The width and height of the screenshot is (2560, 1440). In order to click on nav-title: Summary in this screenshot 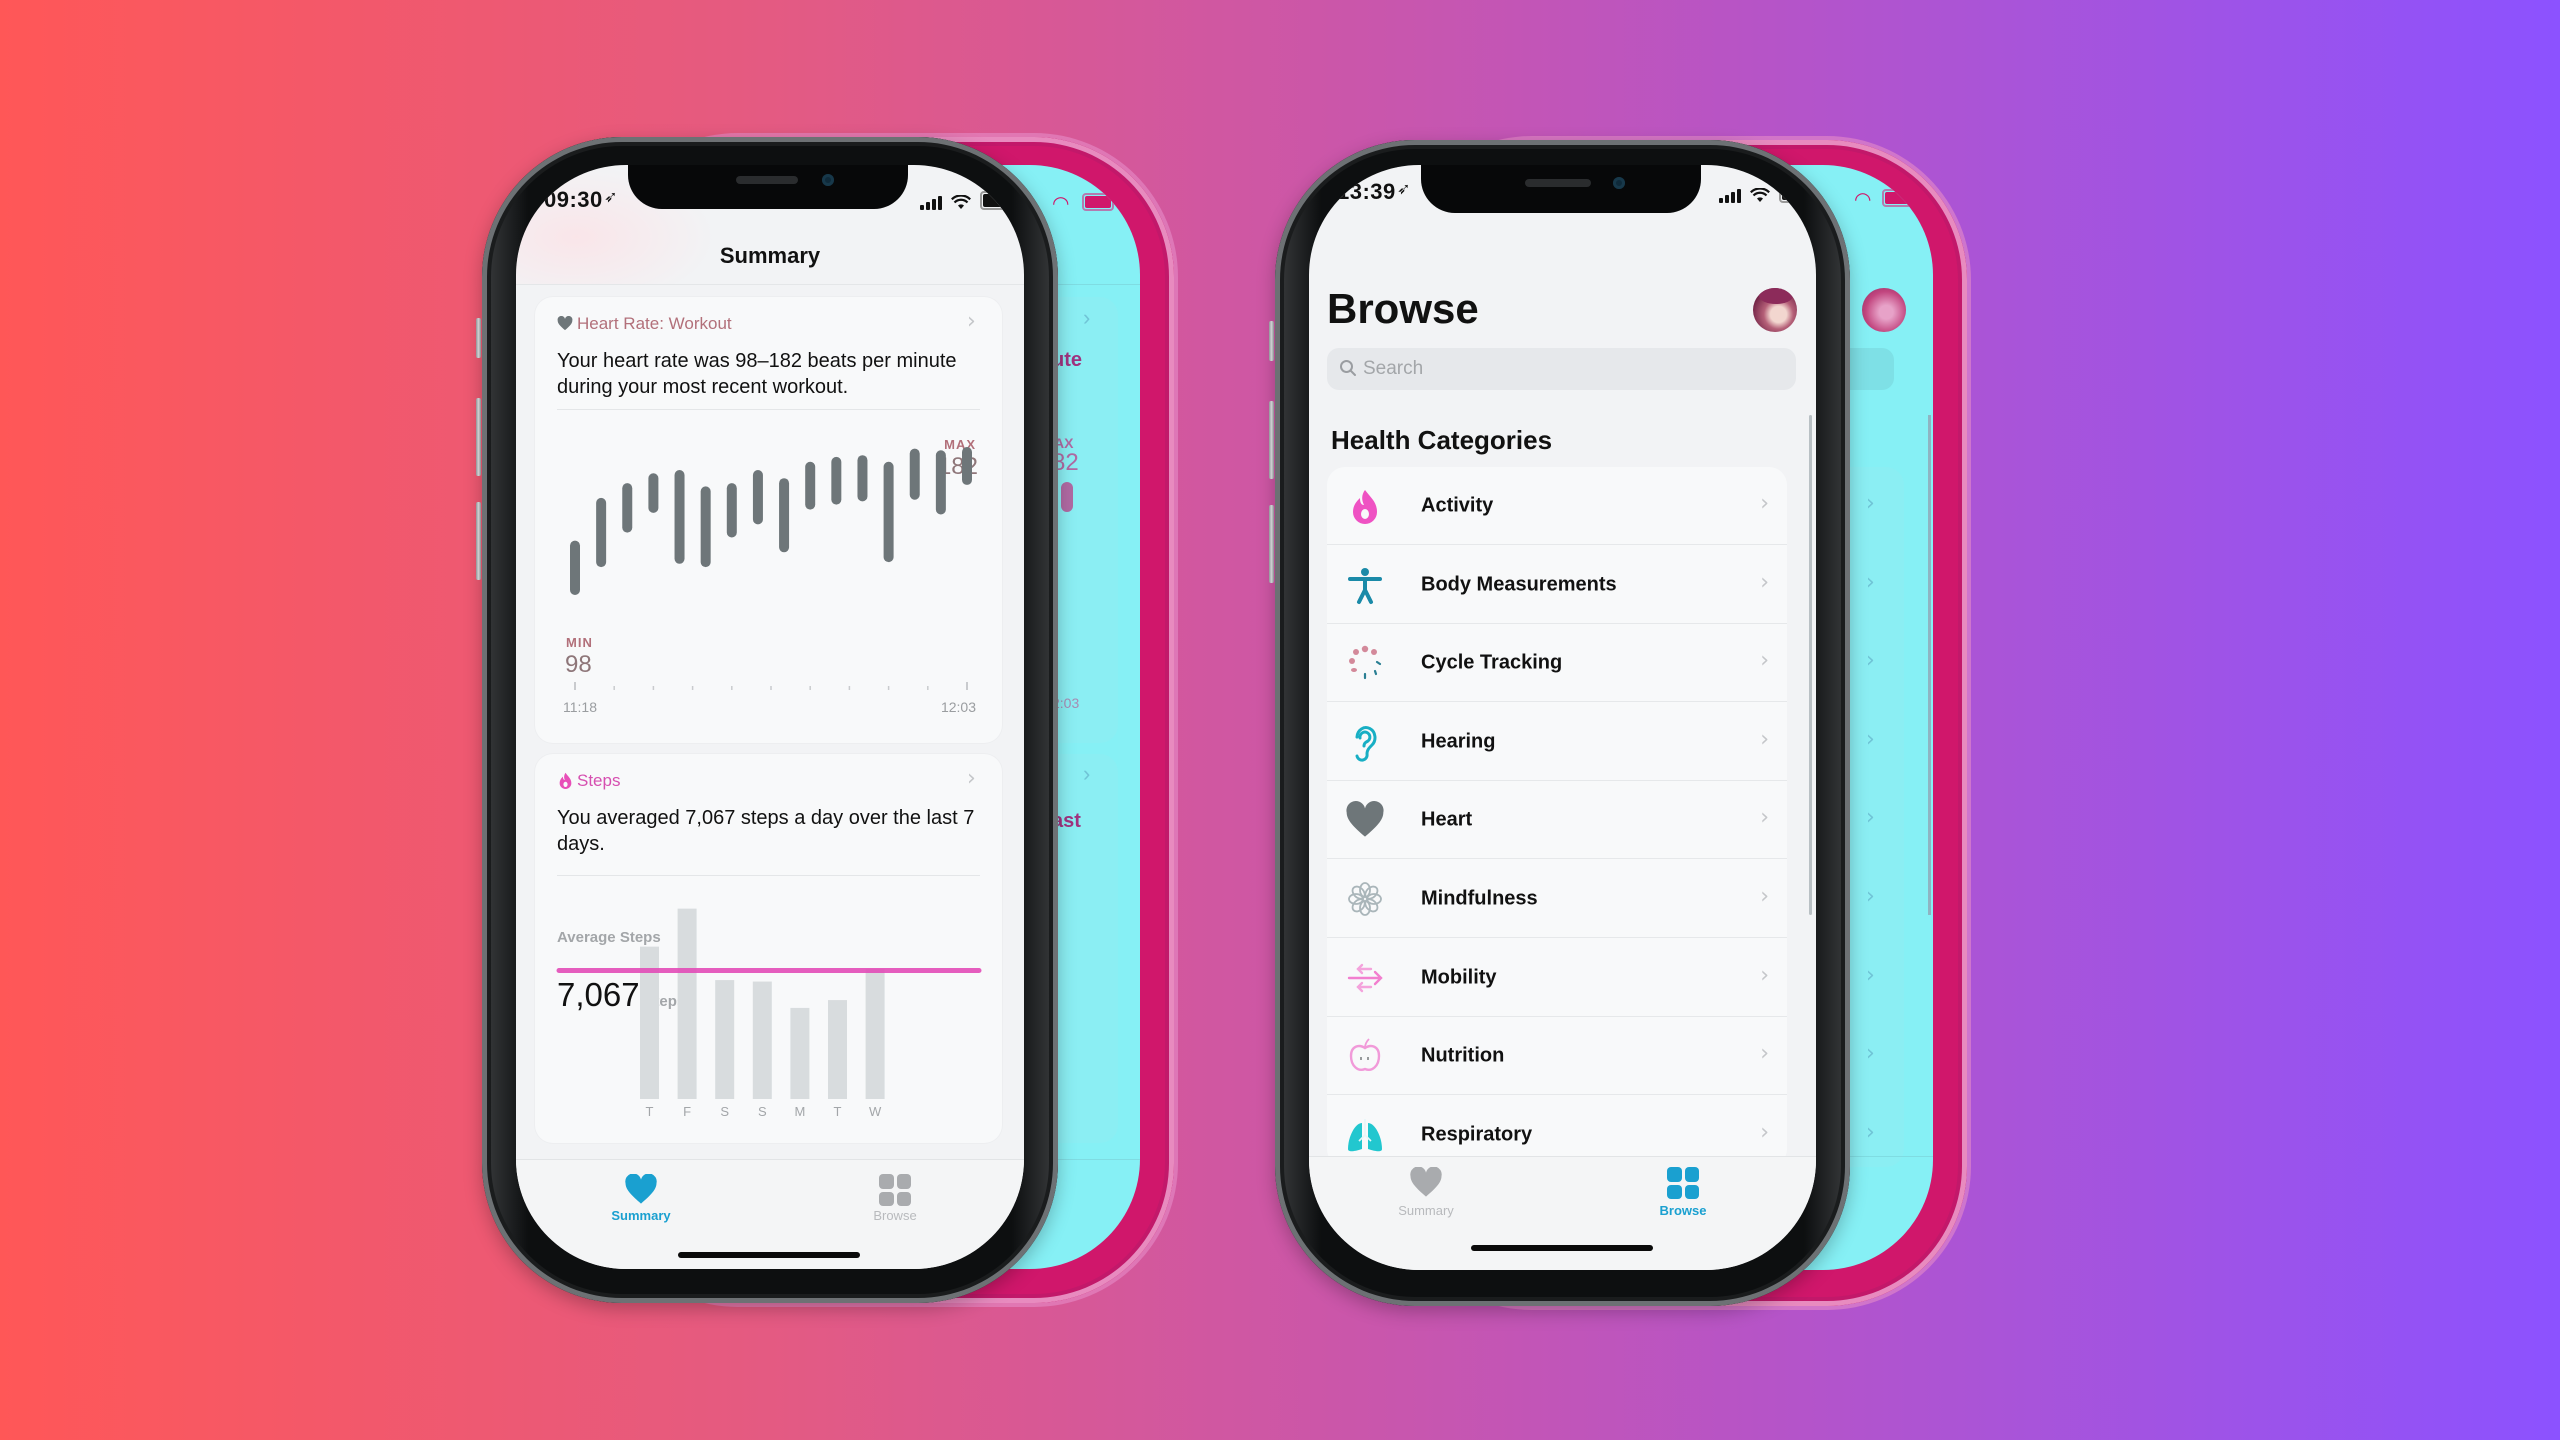, I will do `click(770, 255)`.